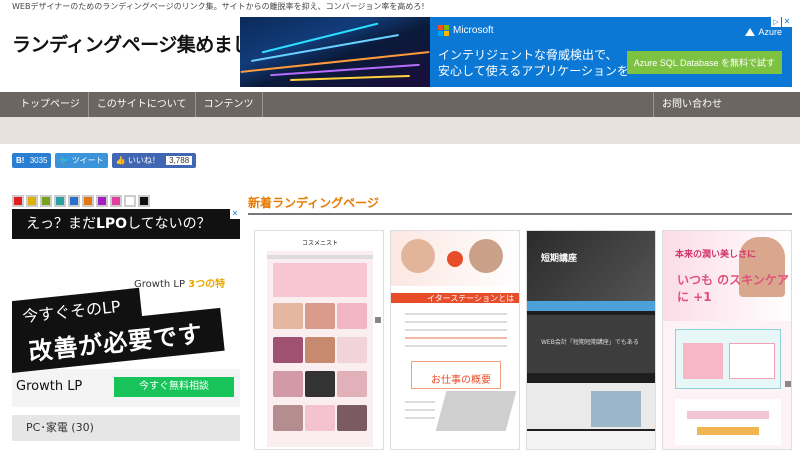  What do you see at coordinates (120, 160) in the screenshot?
I see `thumbs-up-icon: 👍` at bounding box center [120, 160].